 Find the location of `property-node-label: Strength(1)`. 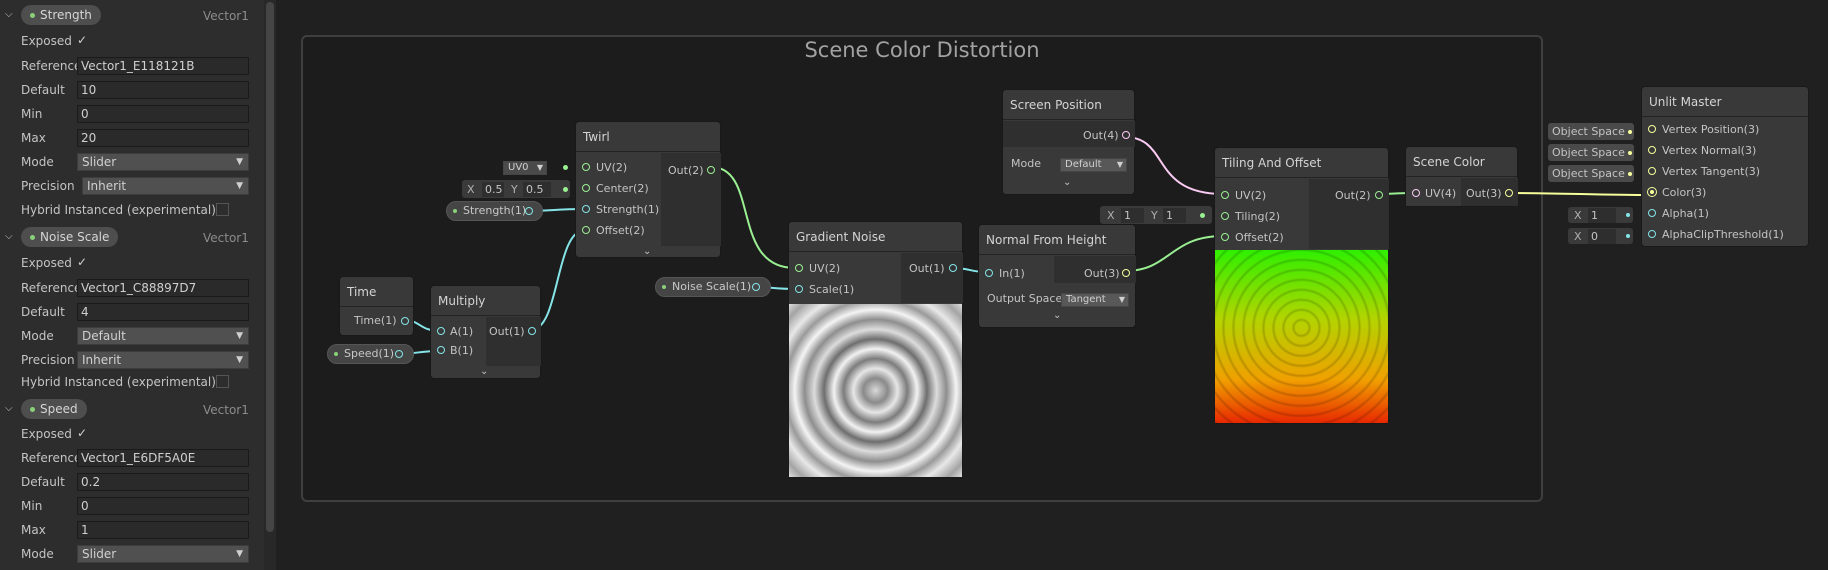

property-node-label: Strength(1) is located at coordinates (495, 210).